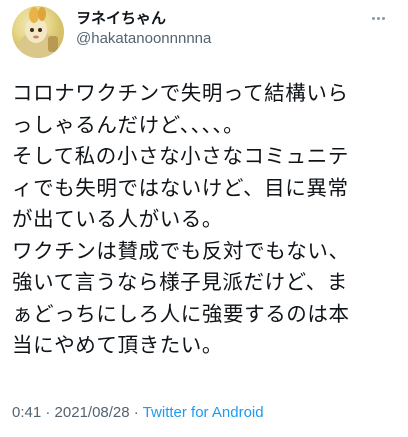  What do you see at coordinates (26, 412) in the screenshot?
I see `tweet-time: 0:41` at bounding box center [26, 412].